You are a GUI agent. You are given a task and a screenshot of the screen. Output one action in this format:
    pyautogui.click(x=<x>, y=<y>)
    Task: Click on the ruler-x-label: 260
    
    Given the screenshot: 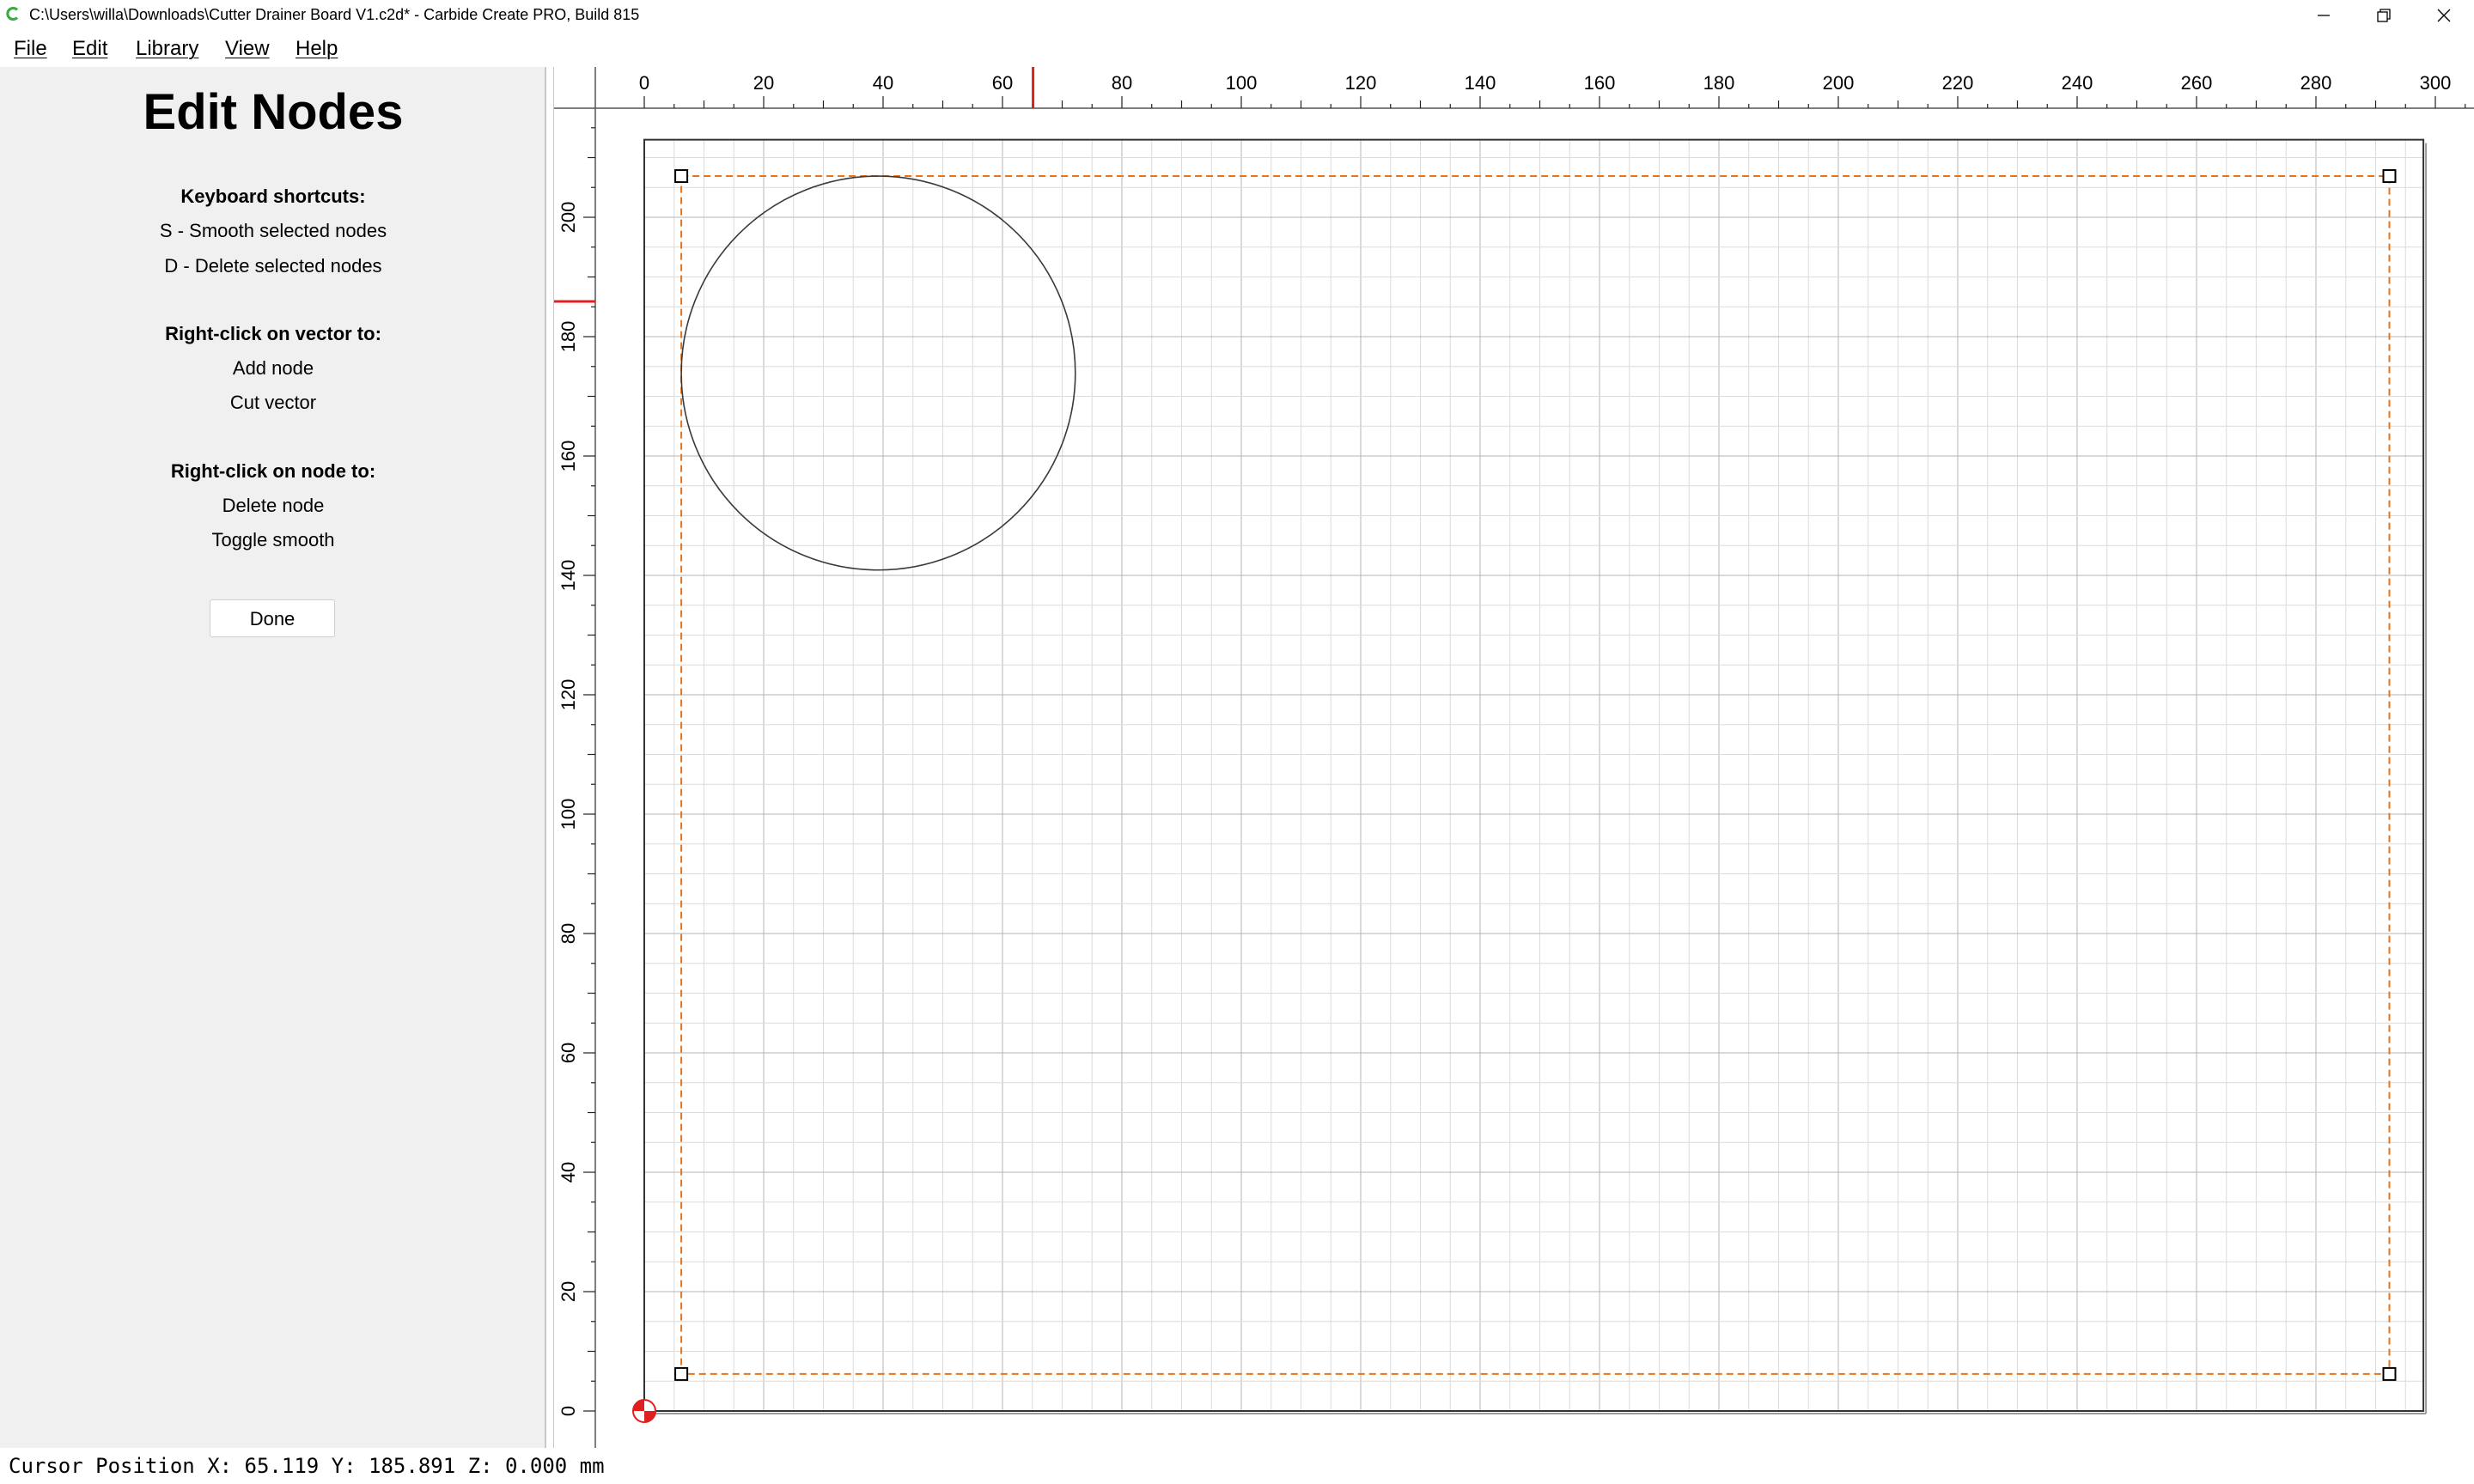 What is the action you would take?
    pyautogui.click(x=2197, y=83)
    